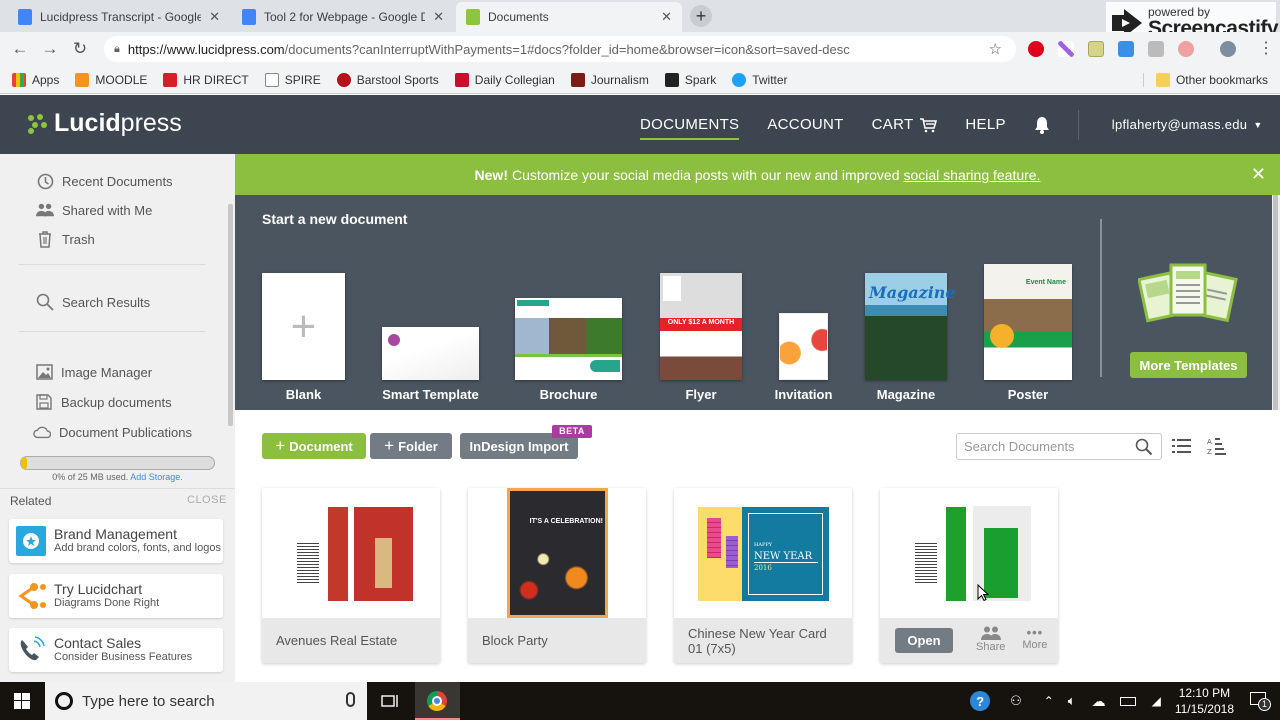 The image size is (1280, 720). Describe the element at coordinates (1066, 49) in the screenshot. I see `quill-extension-icon` at that location.